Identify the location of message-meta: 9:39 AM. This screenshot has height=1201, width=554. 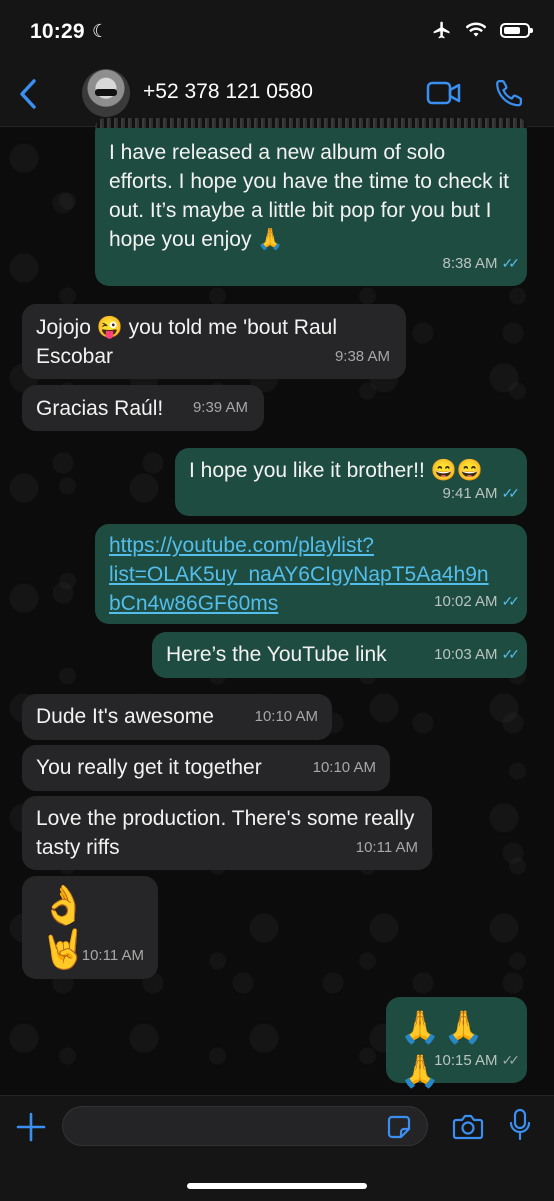
(220, 407).